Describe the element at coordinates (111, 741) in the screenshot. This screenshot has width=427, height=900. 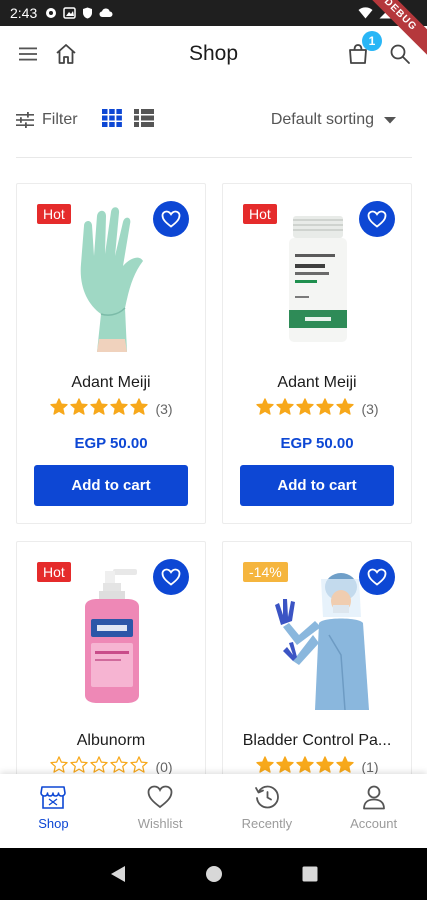
I see `product-name: Albunorm` at that location.